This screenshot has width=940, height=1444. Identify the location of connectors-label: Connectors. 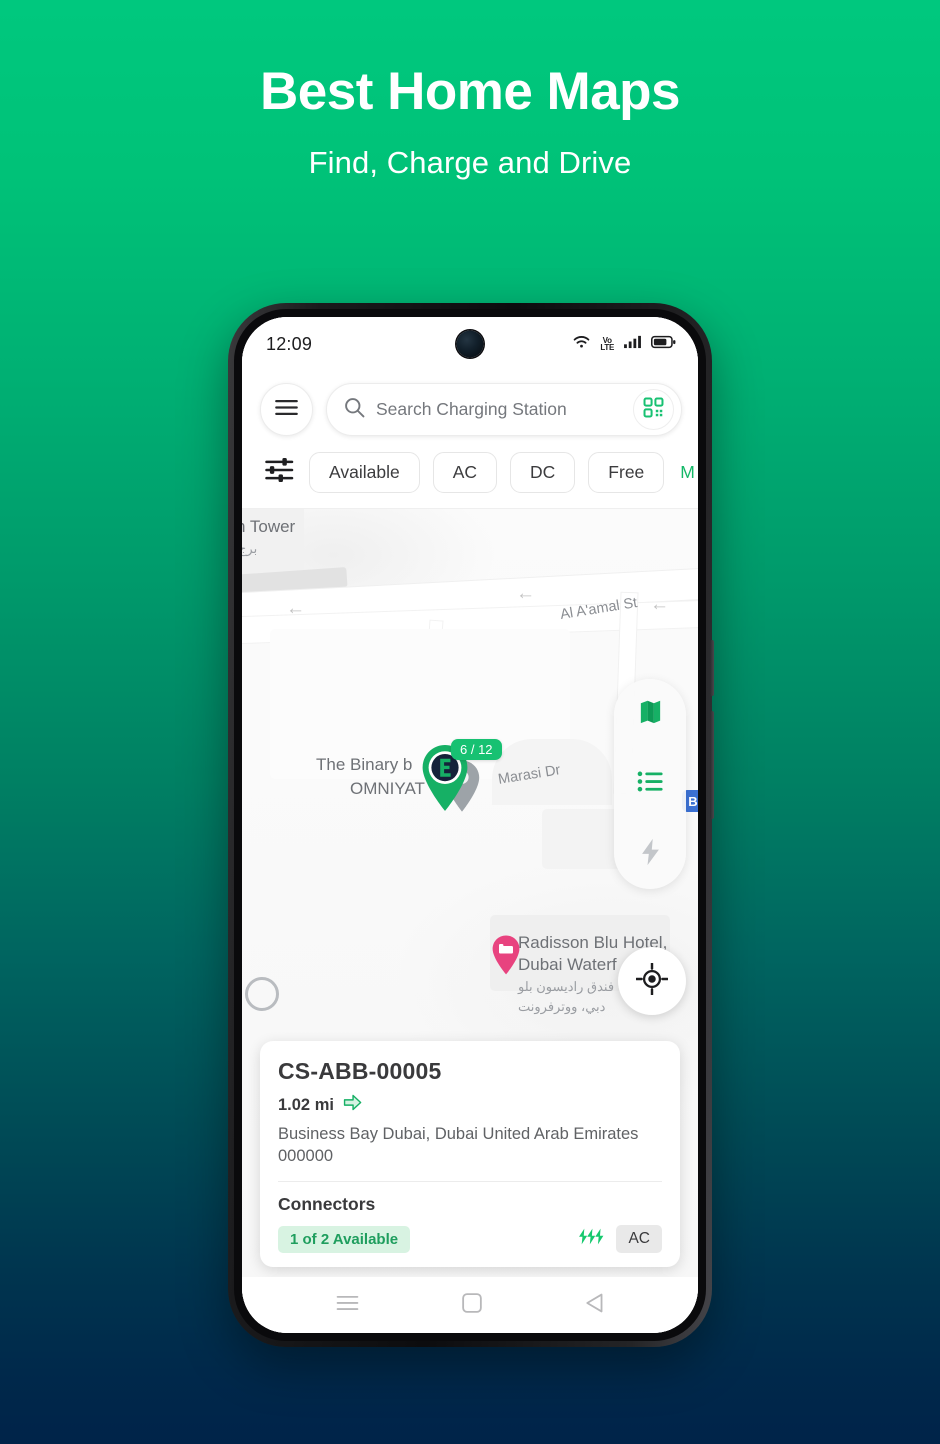
(327, 1204).